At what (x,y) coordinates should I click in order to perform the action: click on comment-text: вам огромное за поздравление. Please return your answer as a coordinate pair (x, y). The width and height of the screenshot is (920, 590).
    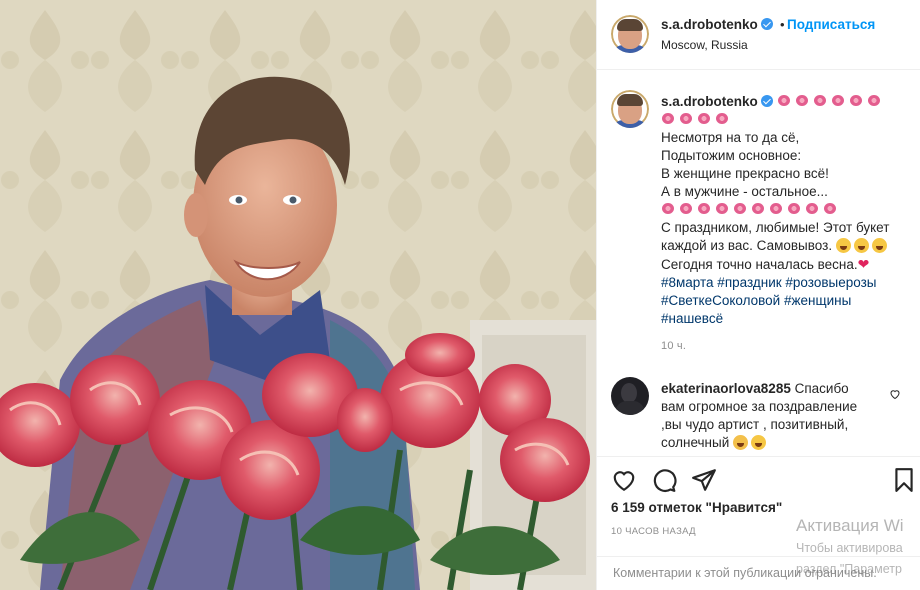
    Looking at the image, I should click on (759, 406).